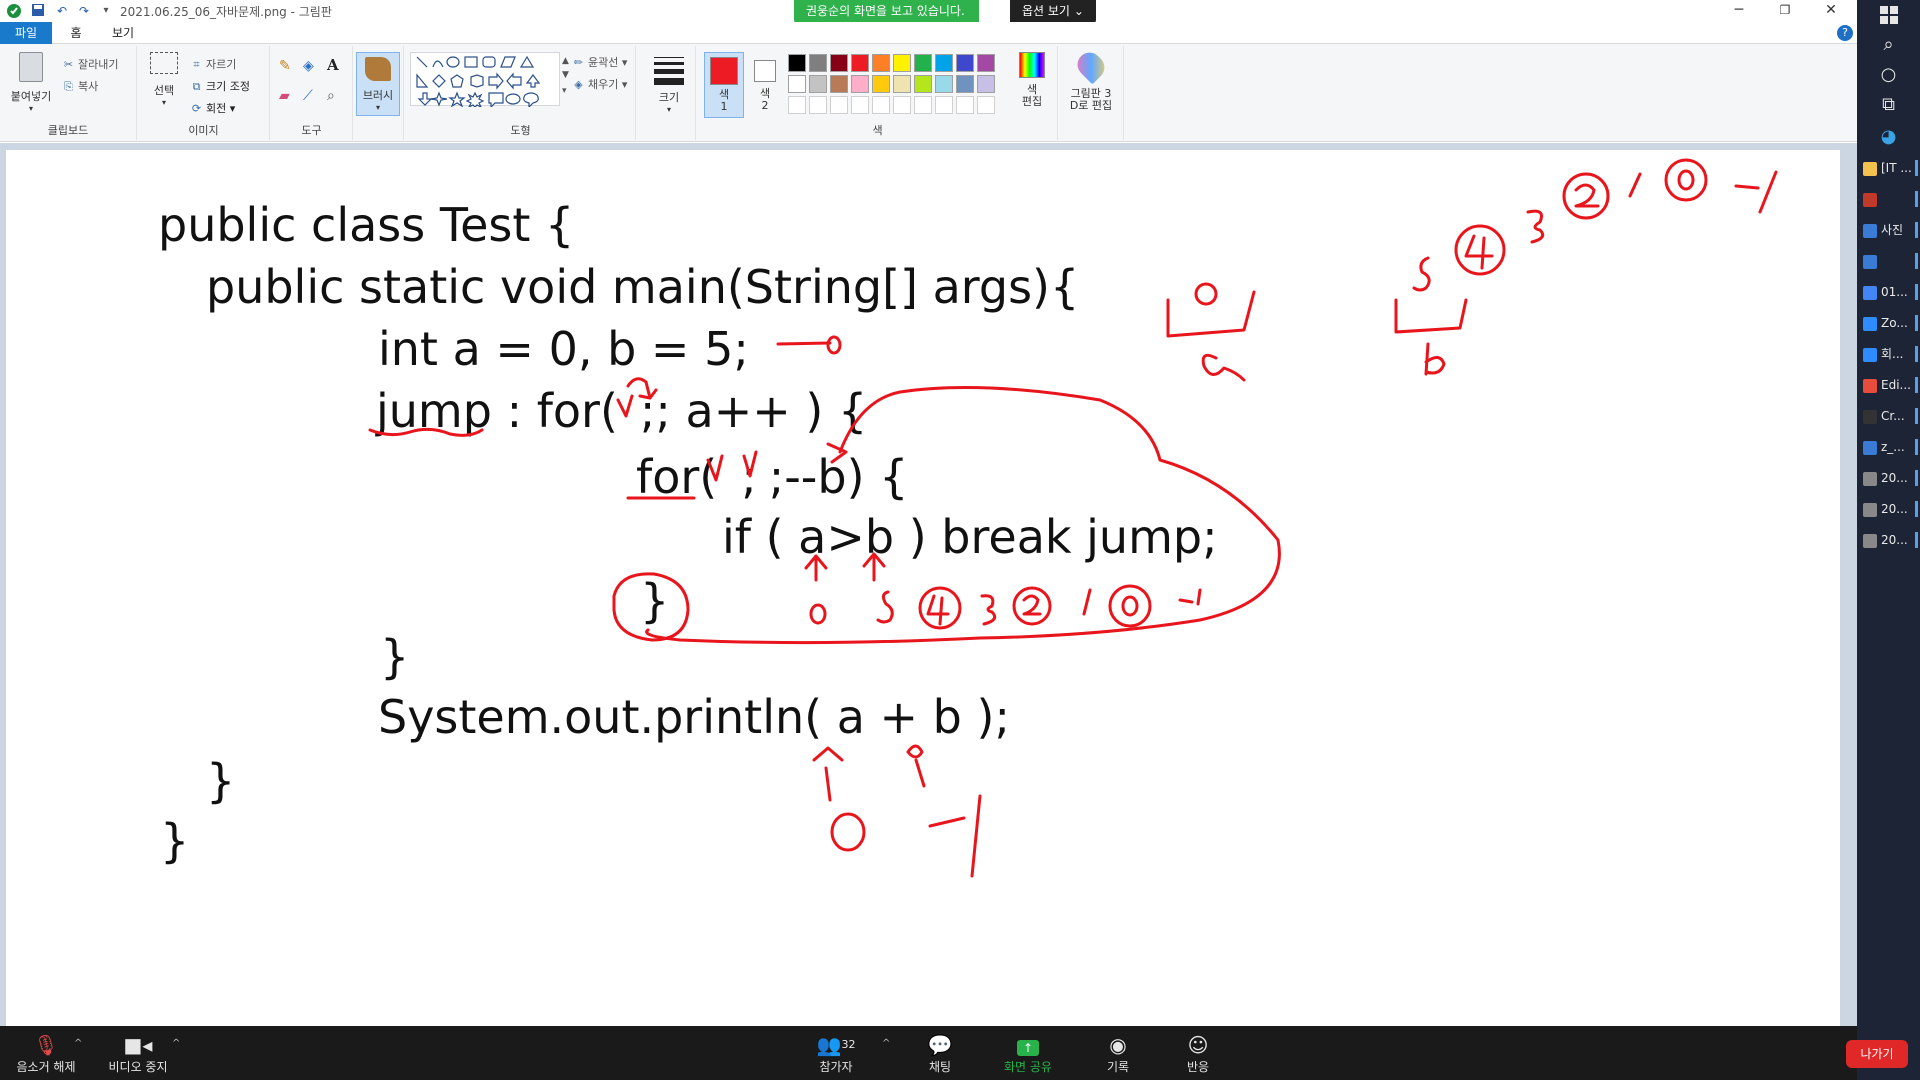 The width and height of the screenshot is (1920, 1080). I want to click on value-neg1, so click(1190, 597).